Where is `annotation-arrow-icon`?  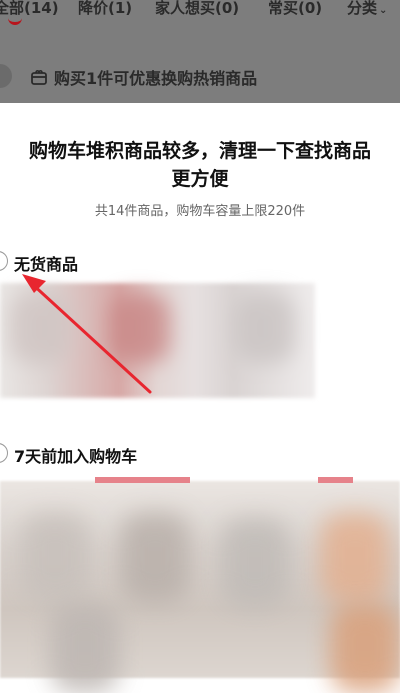 annotation-arrow-icon is located at coordinates (87, 334).